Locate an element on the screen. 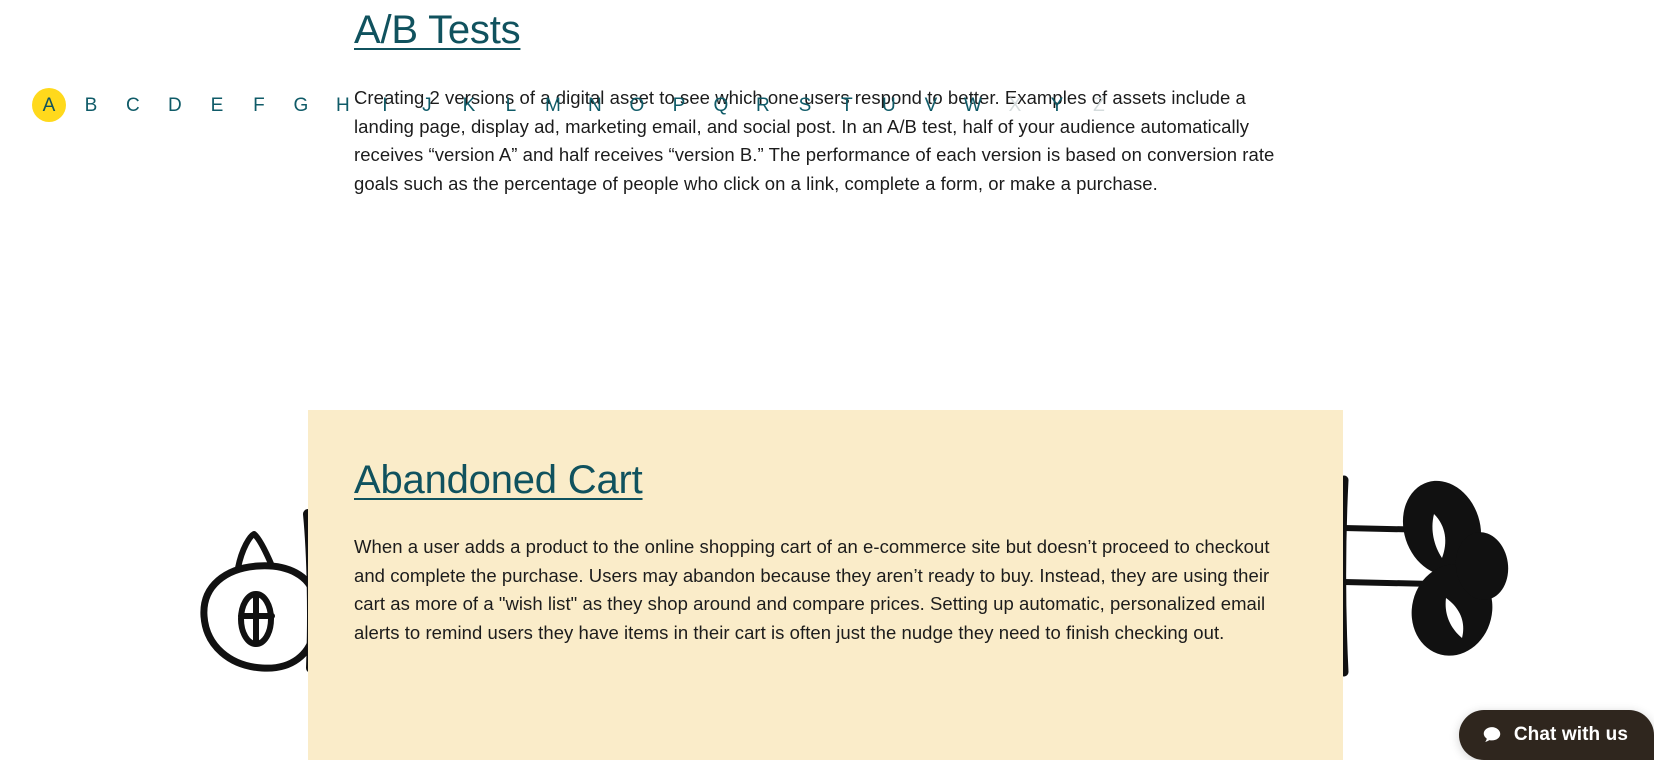 This screenshot has height=760, width=1654. alphabet-index-letter-q: Q is located at coordinates (721, 105).